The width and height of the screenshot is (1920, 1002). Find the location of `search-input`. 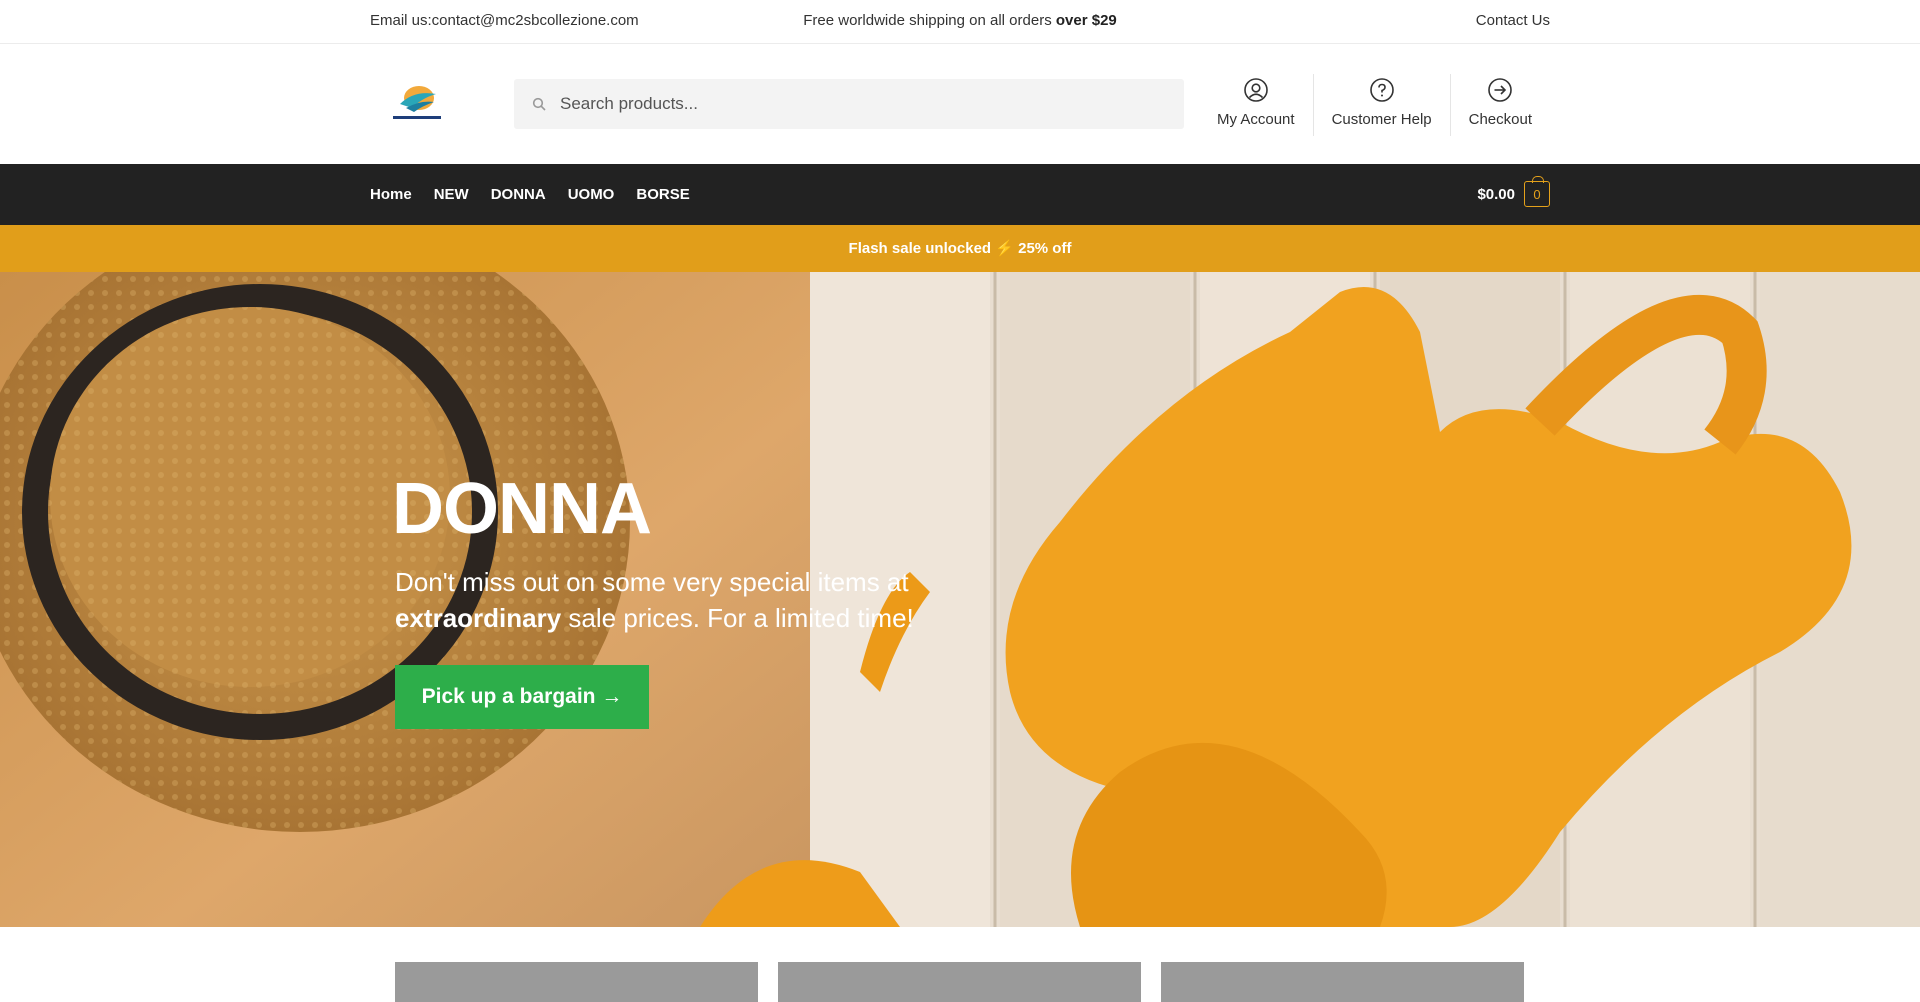

search-input is located at coordinates (840, 104).